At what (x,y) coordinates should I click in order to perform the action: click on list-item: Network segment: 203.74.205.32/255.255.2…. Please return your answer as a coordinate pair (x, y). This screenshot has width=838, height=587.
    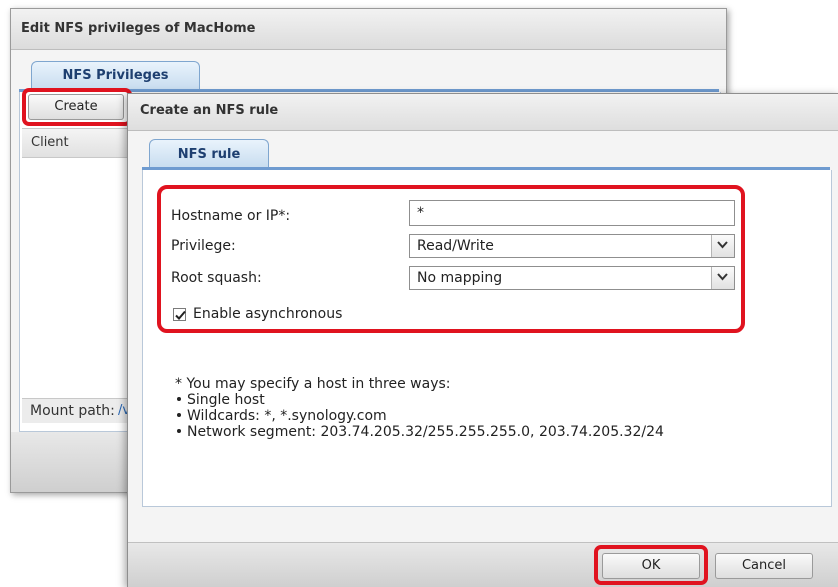
    Looking at the image, I should click on (419, 432).